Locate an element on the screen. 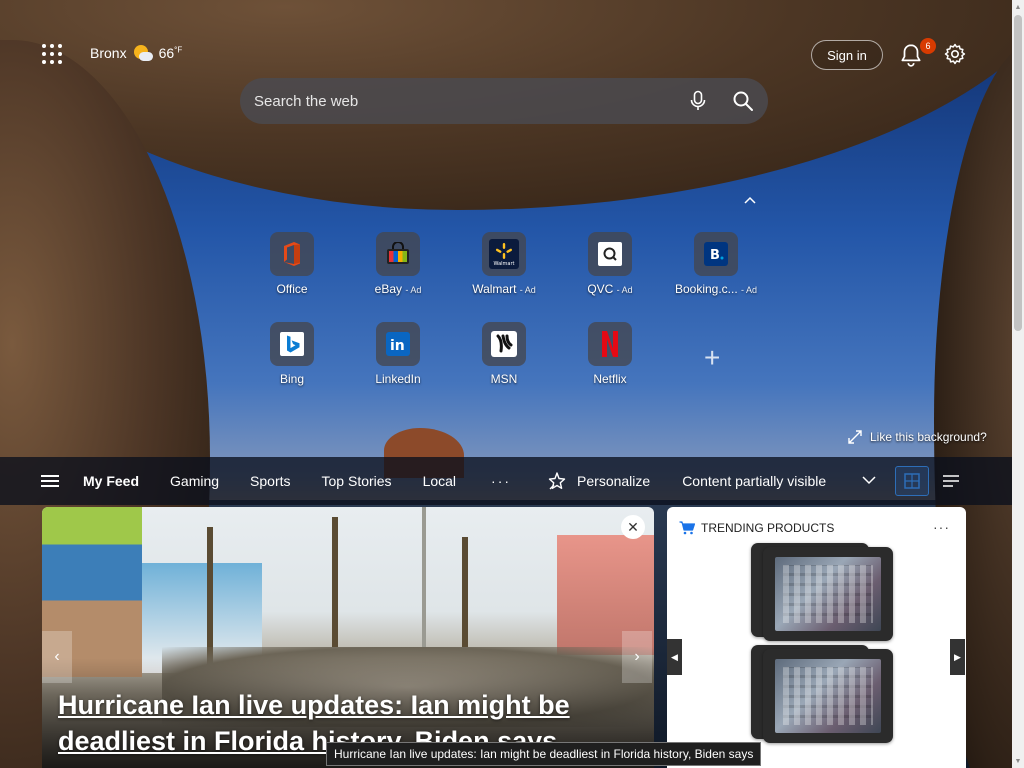 The width and height of the screenshot is (1024, 768). quick-link-label: Office is located at coordinates (292, 289).